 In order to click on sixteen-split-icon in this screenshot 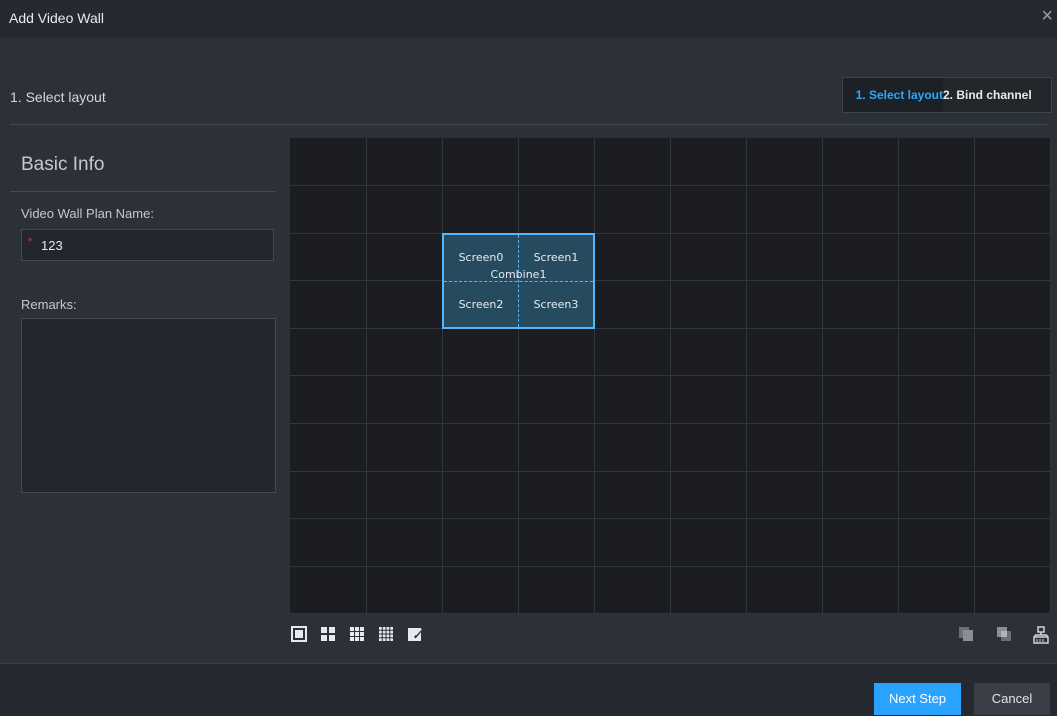, I will do `click(386, 634)`.